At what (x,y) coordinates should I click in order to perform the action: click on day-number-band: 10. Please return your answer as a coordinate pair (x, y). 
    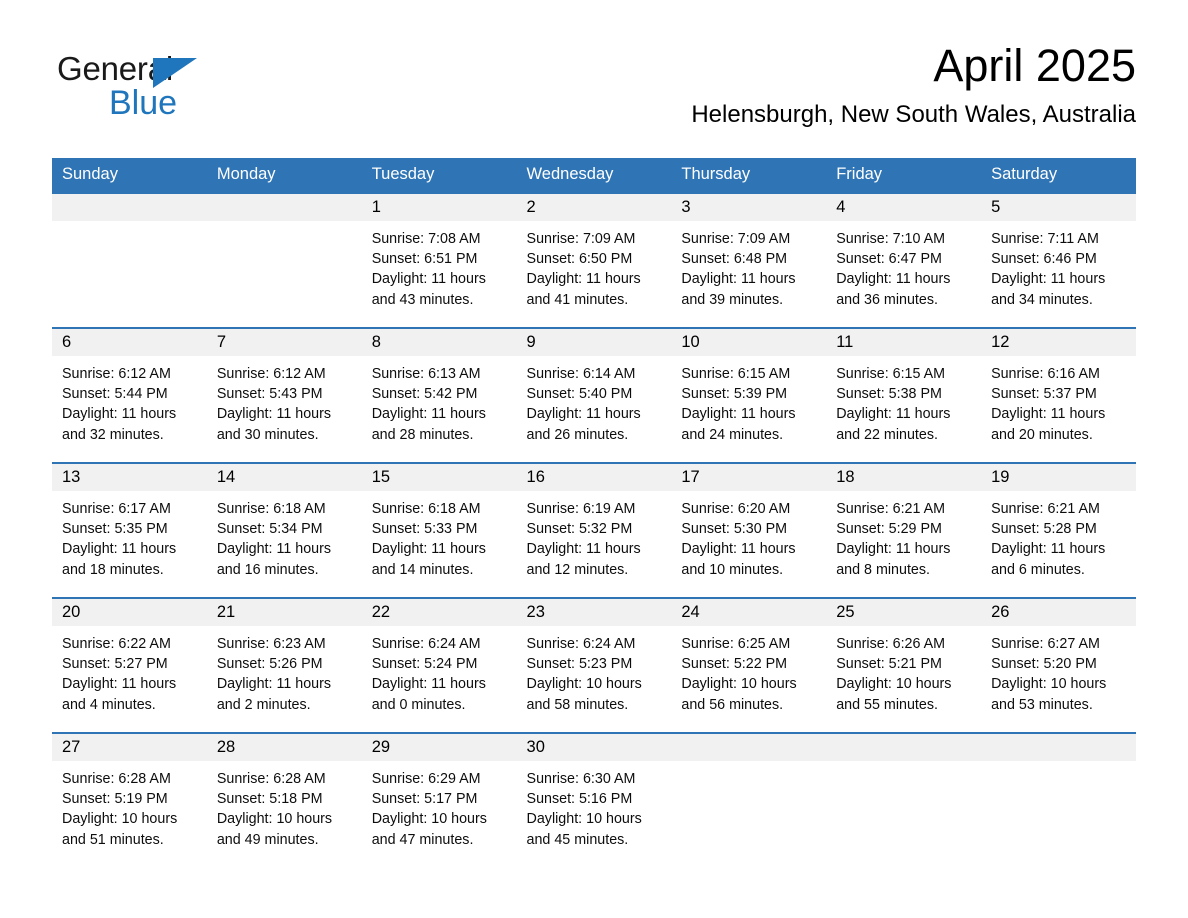
    Looking at the image, I should click on (749, 342).